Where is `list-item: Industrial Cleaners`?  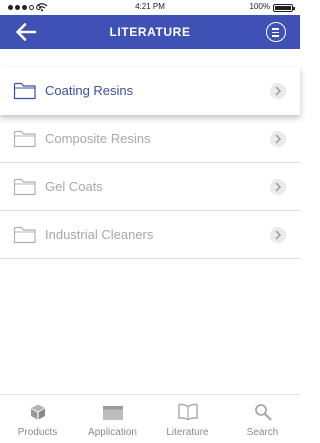
list-item: Industrial Cleaners is located at coordinates (150, 235).